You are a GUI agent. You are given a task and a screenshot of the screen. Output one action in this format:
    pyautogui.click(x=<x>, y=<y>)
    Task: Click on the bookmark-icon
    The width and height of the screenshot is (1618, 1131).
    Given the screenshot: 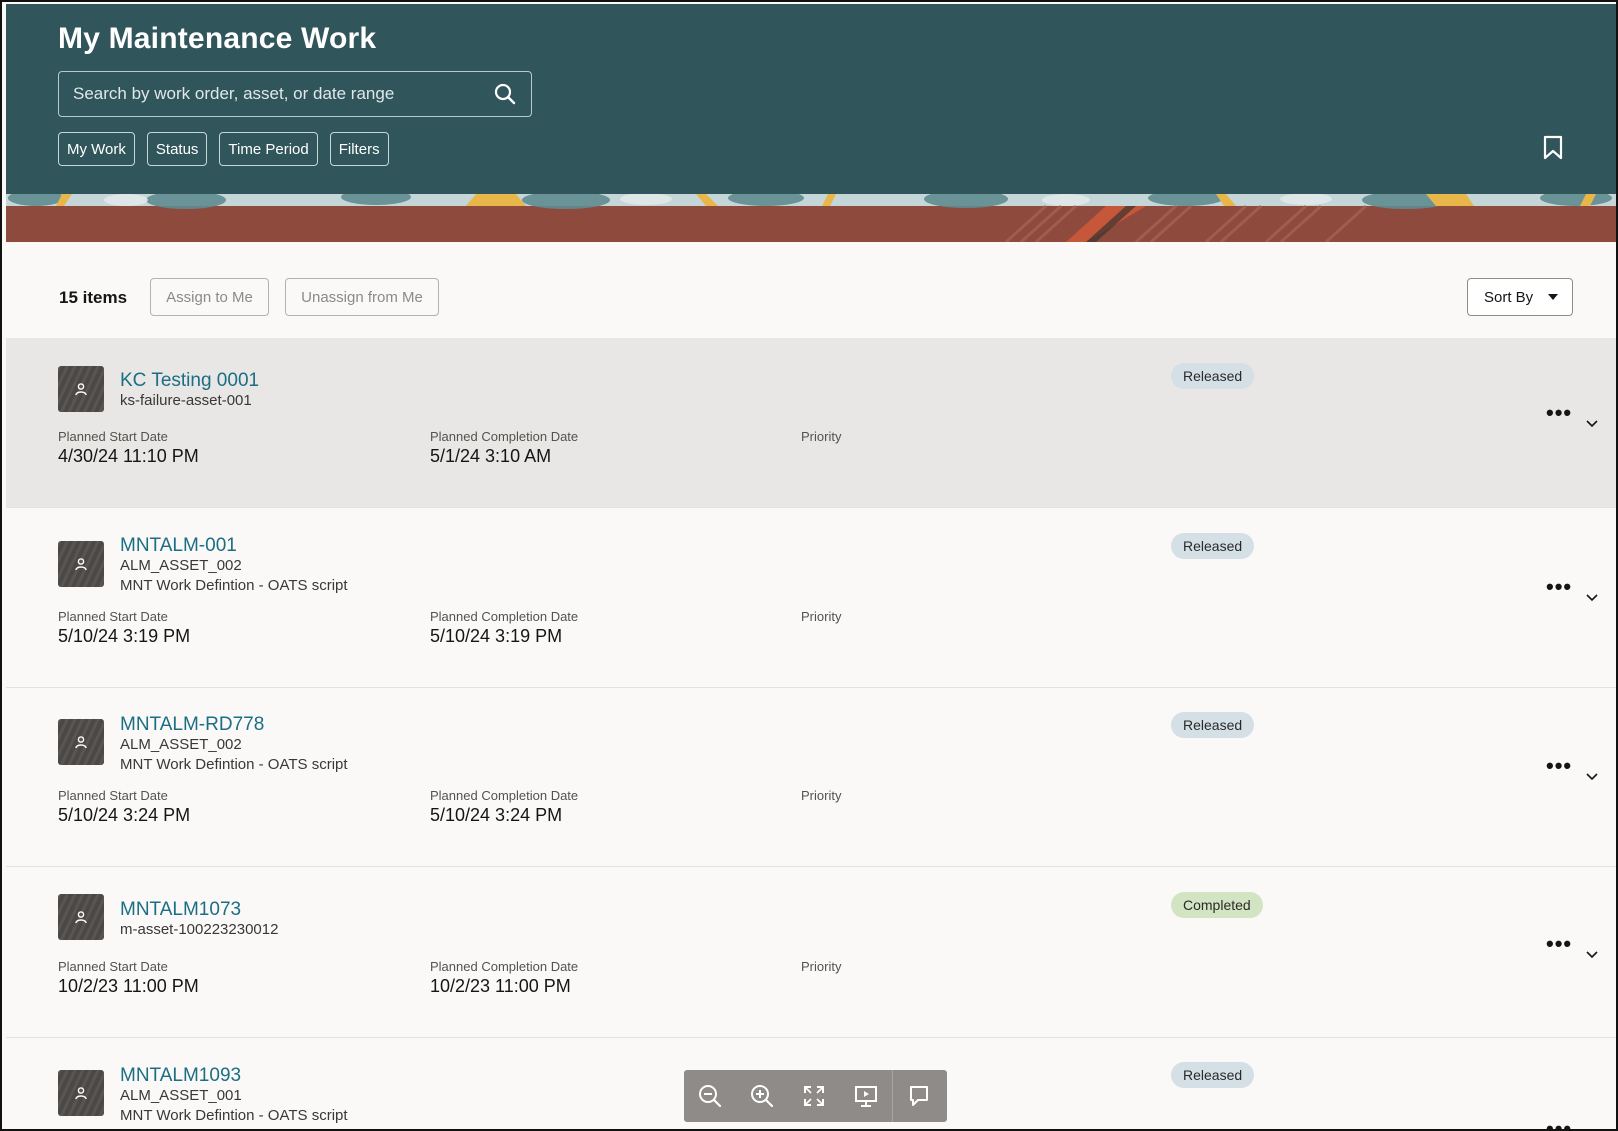 What is the action you would take?
    pyautogui.click(x=1553, y=148)
    